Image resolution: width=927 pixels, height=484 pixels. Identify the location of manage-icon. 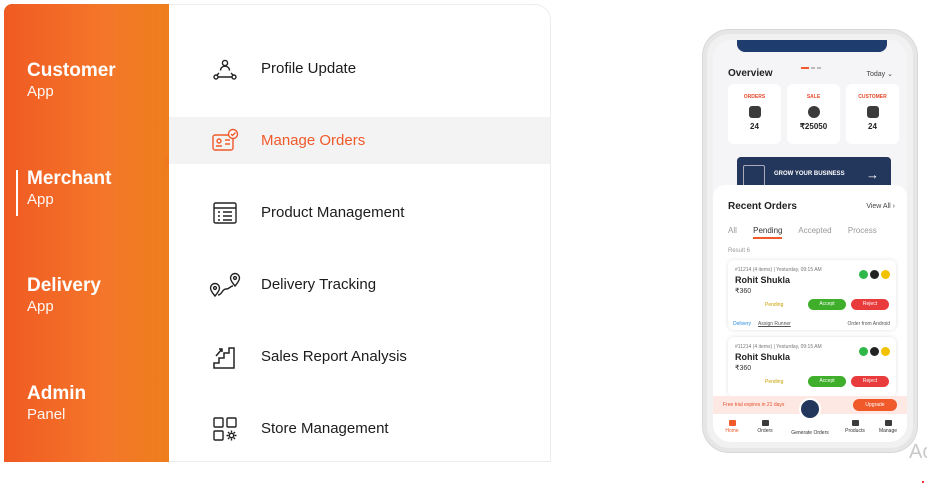
(888, 423).